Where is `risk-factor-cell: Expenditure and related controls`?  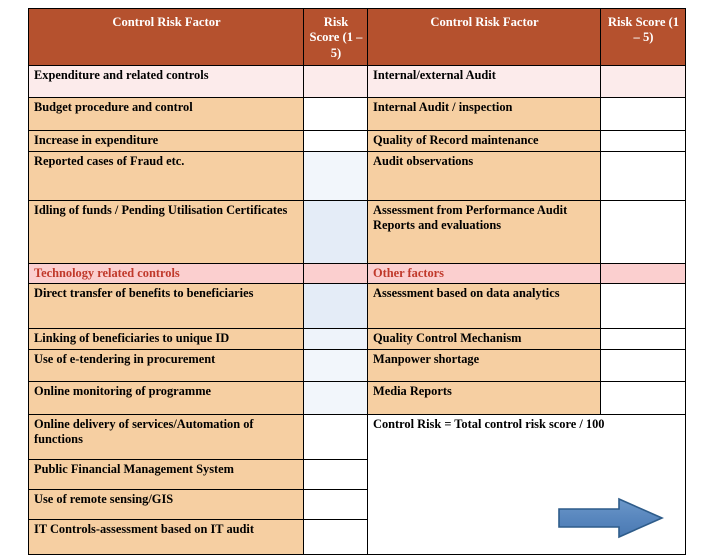
risk-factor-cell: Expenditure and related controls is located at coordinates (166, 81).